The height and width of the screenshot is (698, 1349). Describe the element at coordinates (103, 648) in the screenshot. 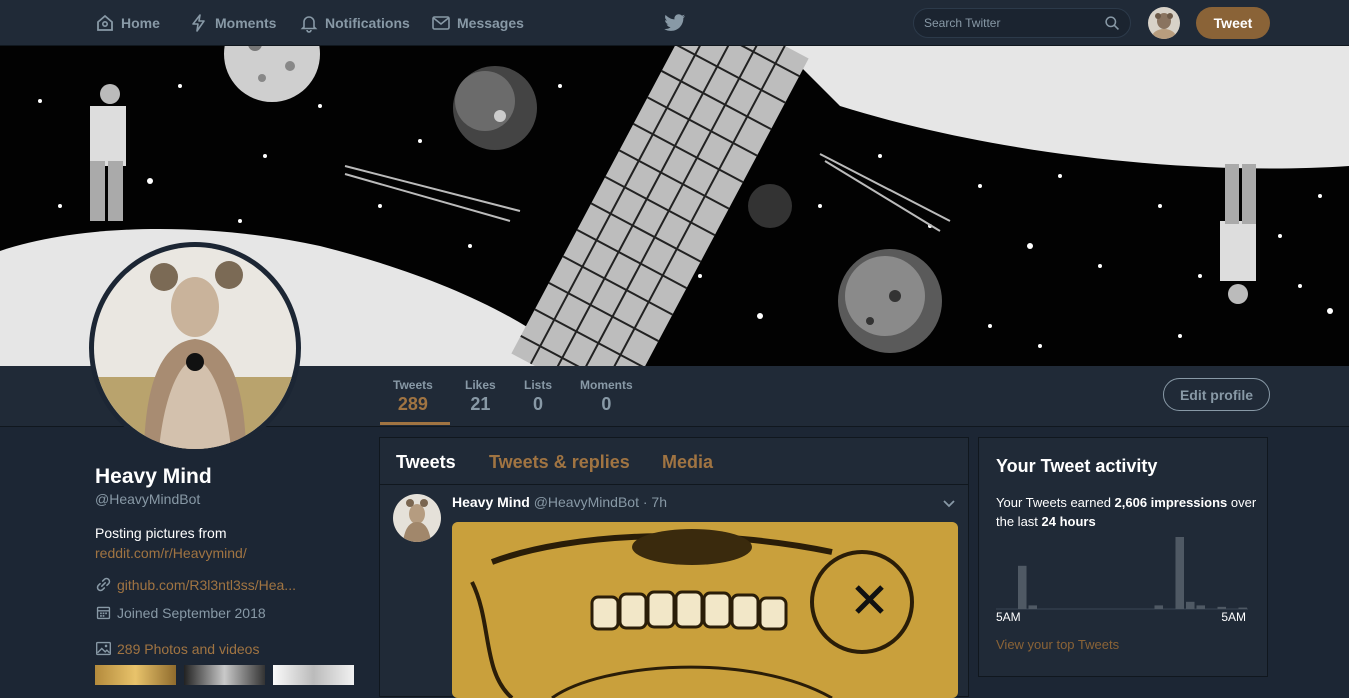

I see `image-icon` at that location.